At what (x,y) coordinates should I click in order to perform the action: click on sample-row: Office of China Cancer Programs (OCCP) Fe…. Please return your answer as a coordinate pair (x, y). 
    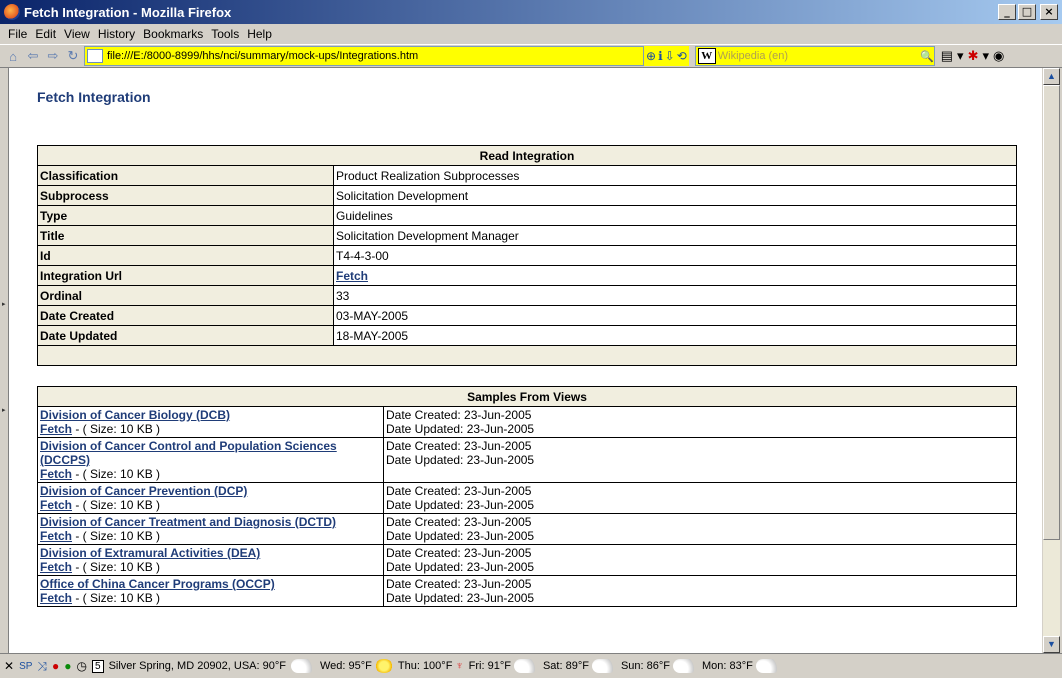
    Looking at the image, I should click on (527, 591).